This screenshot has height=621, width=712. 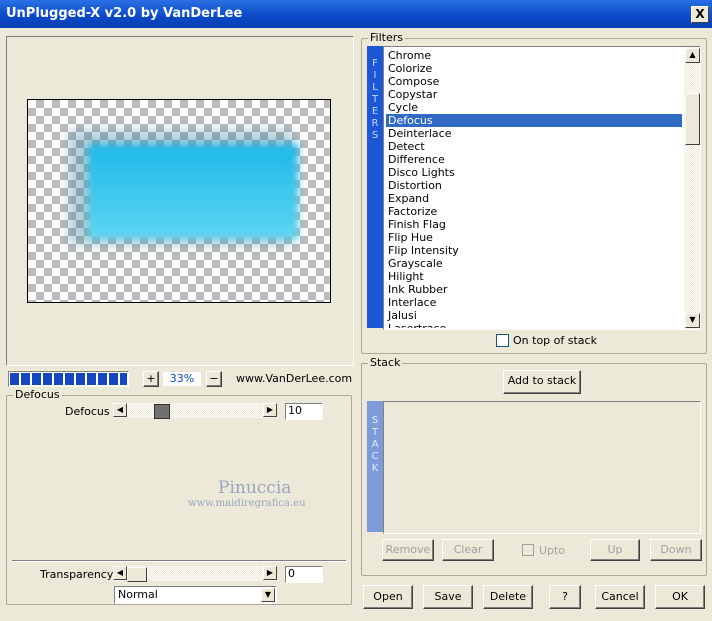 I want to click on watermark-url: www.maidiregrafica.eu, so click(x=247, y=503).